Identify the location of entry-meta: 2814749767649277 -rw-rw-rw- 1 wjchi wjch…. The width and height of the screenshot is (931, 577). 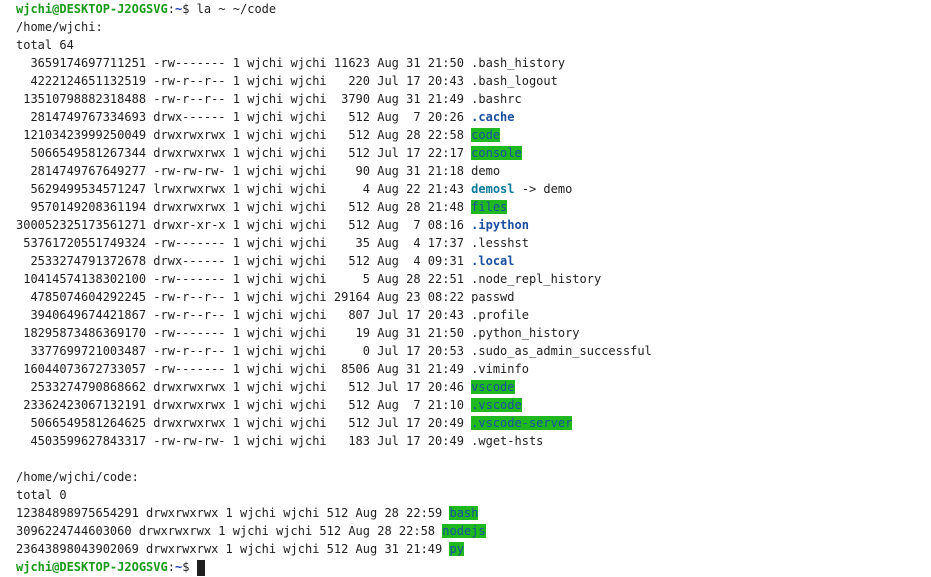
(244, 171).